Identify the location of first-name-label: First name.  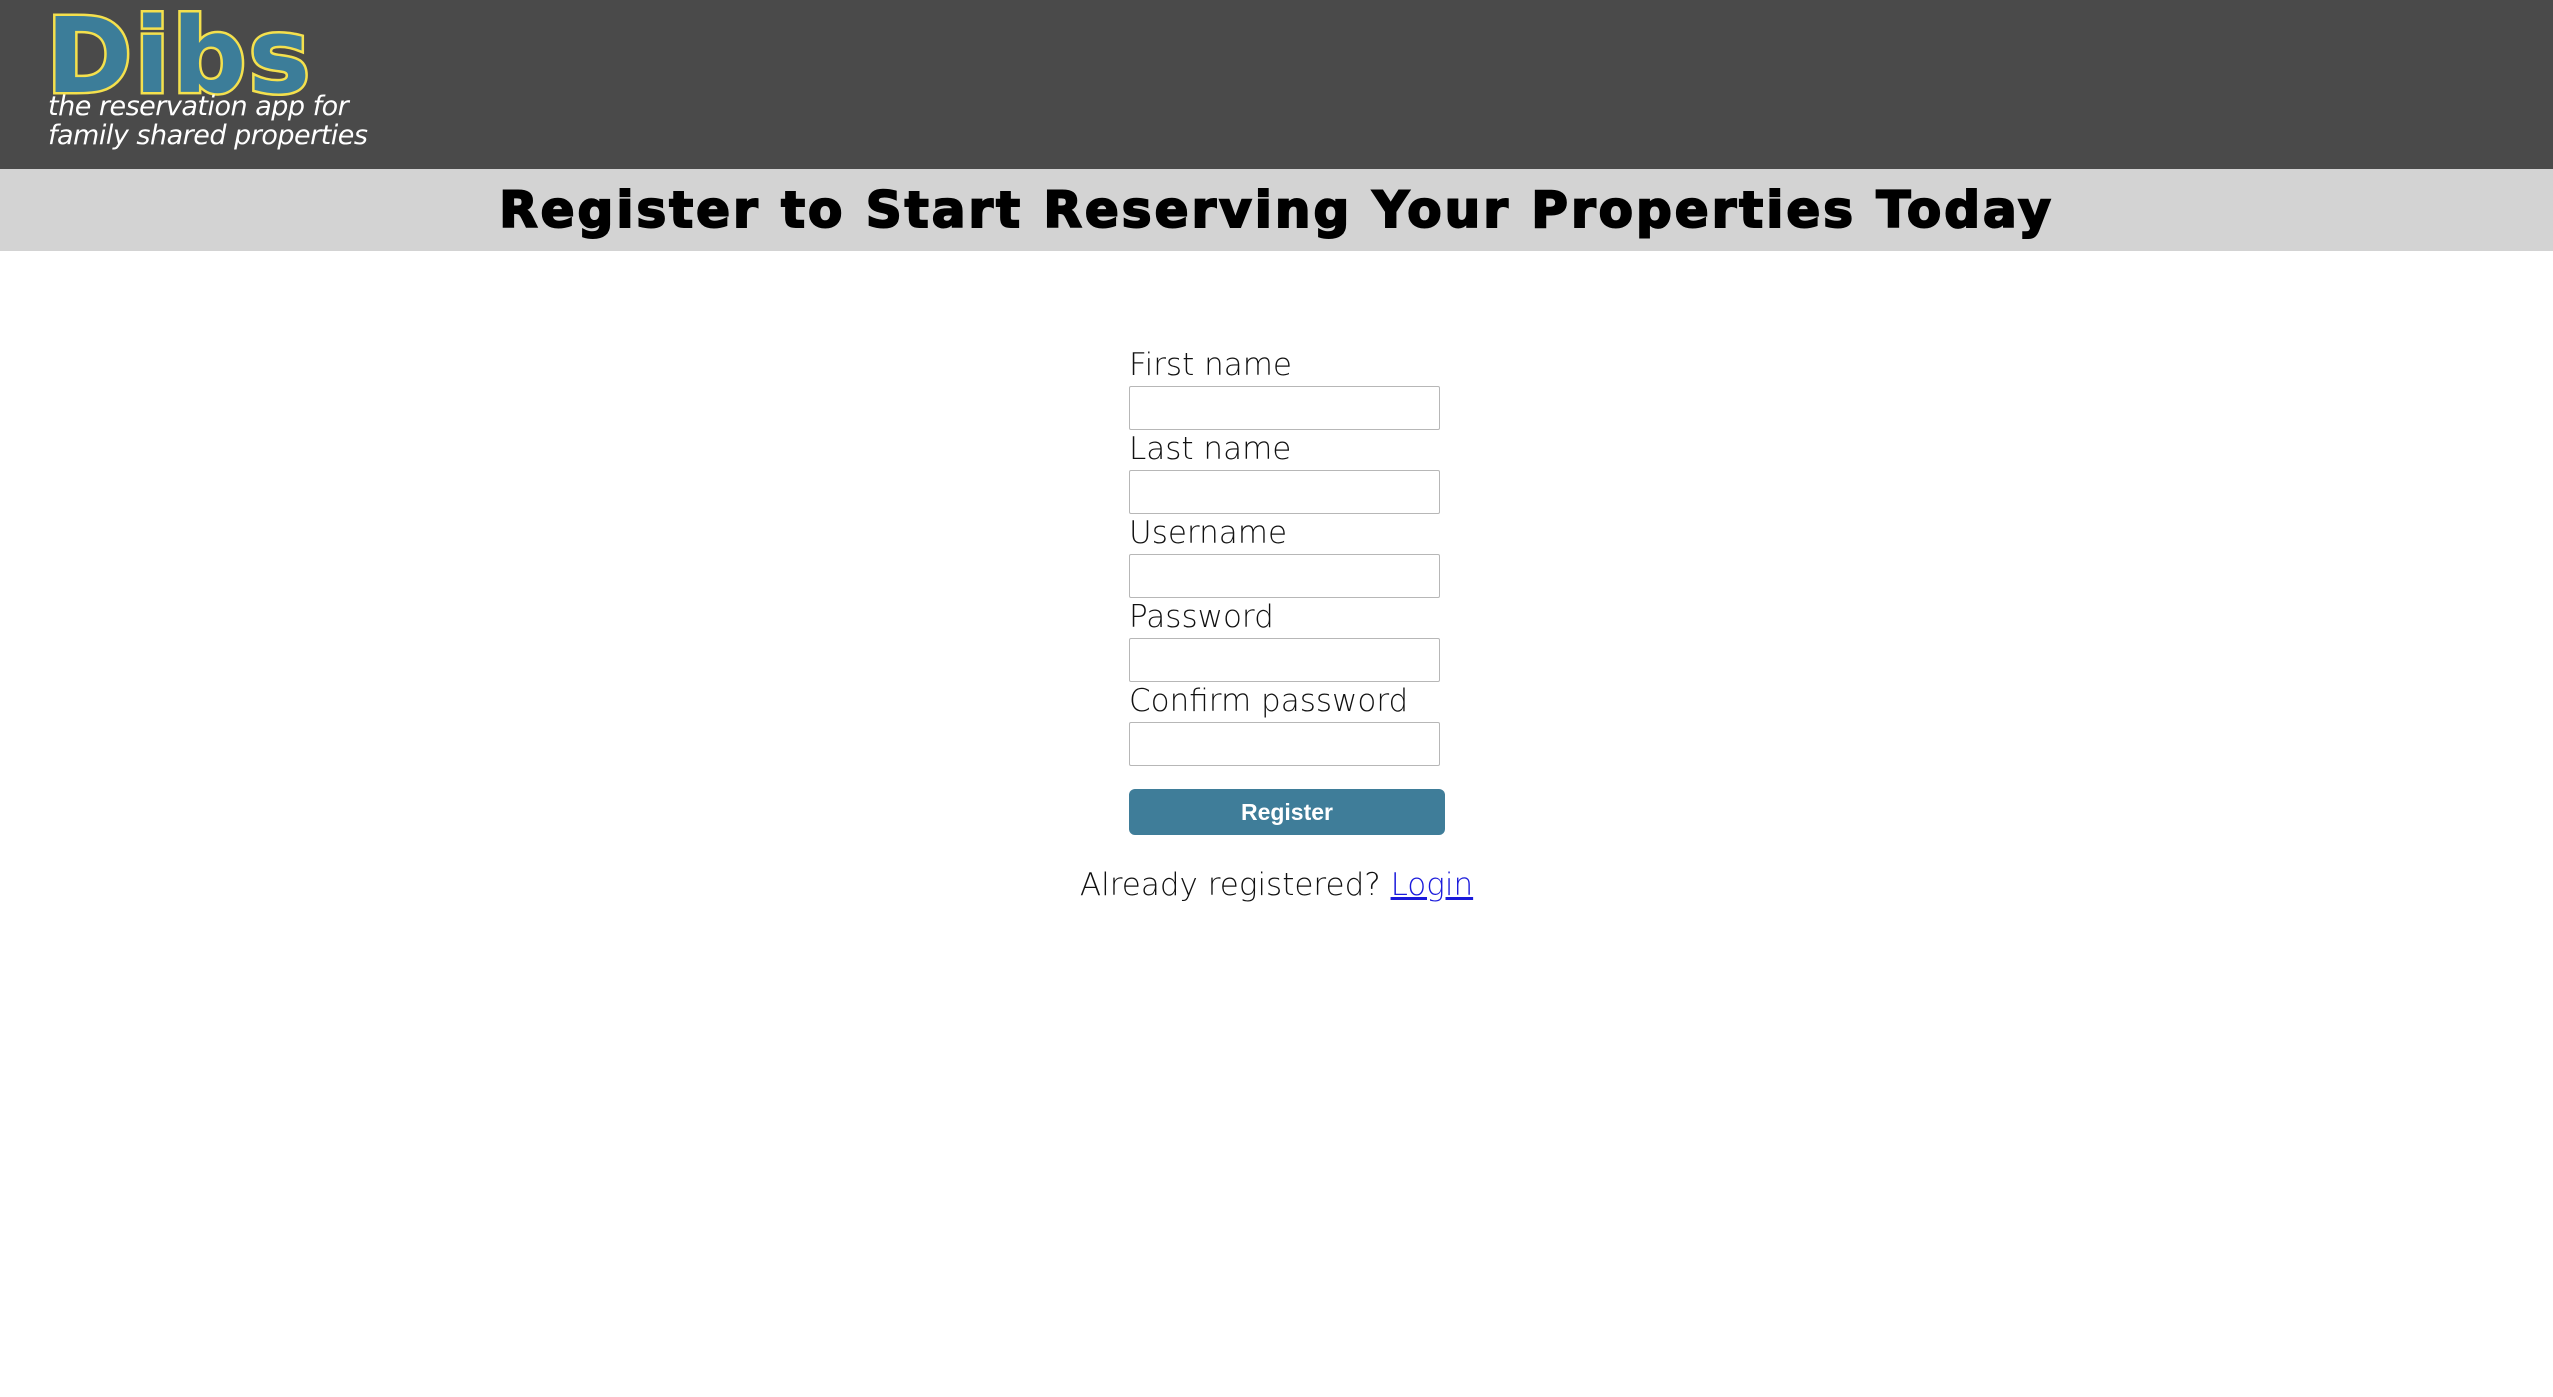
(1211, 365).